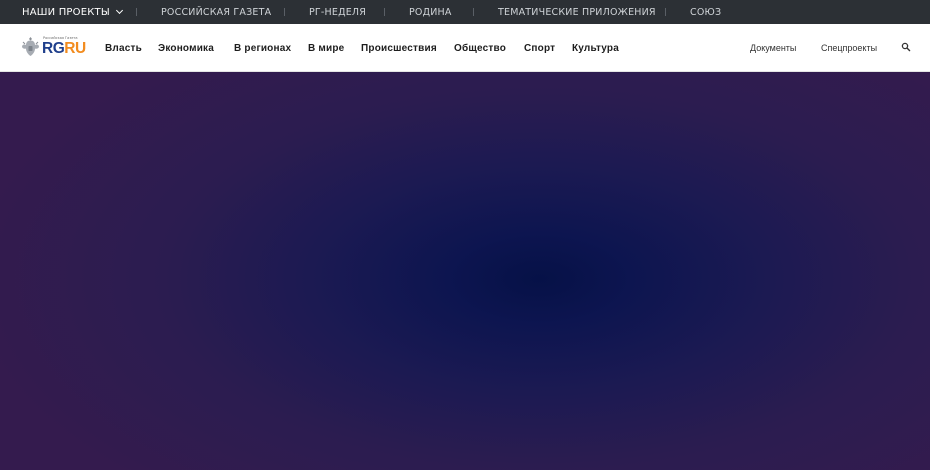 This screenshot has width=930, height=470. Describe the element at coordinates (66, 12) in the screenshot. I see `our-projects-label: НАШИ ПРОЕКТЫ` at that location.